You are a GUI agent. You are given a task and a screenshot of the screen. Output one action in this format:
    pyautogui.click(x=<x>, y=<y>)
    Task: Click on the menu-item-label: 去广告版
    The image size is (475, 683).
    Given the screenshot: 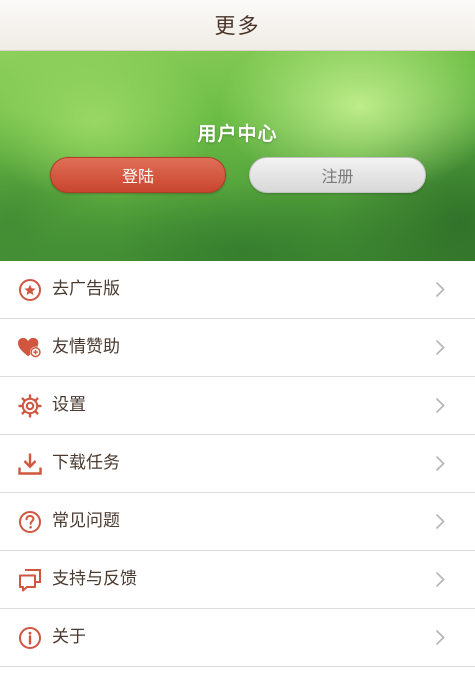 What is the action you would take?
    pyautogui.click(x=86, y=289)
    